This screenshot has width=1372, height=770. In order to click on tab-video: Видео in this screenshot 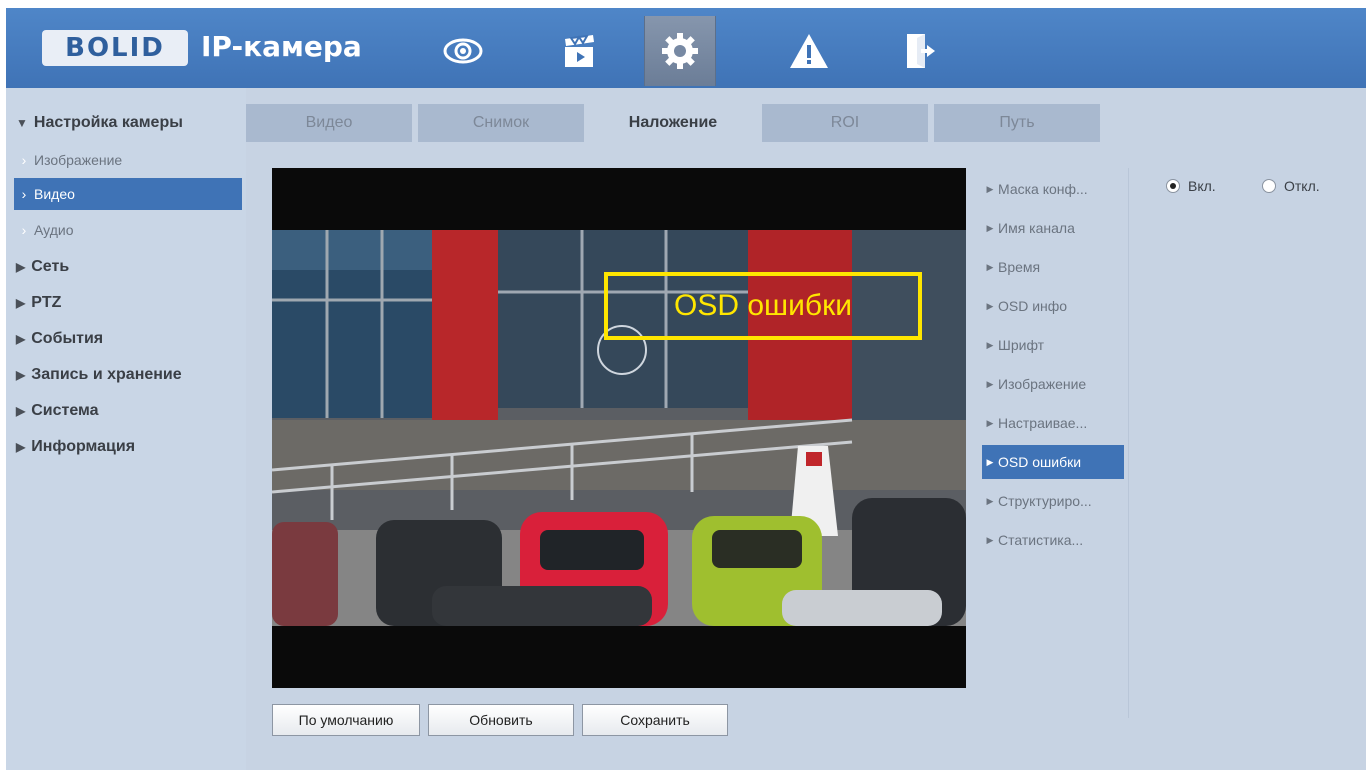, I will do `click(329, 123)`.